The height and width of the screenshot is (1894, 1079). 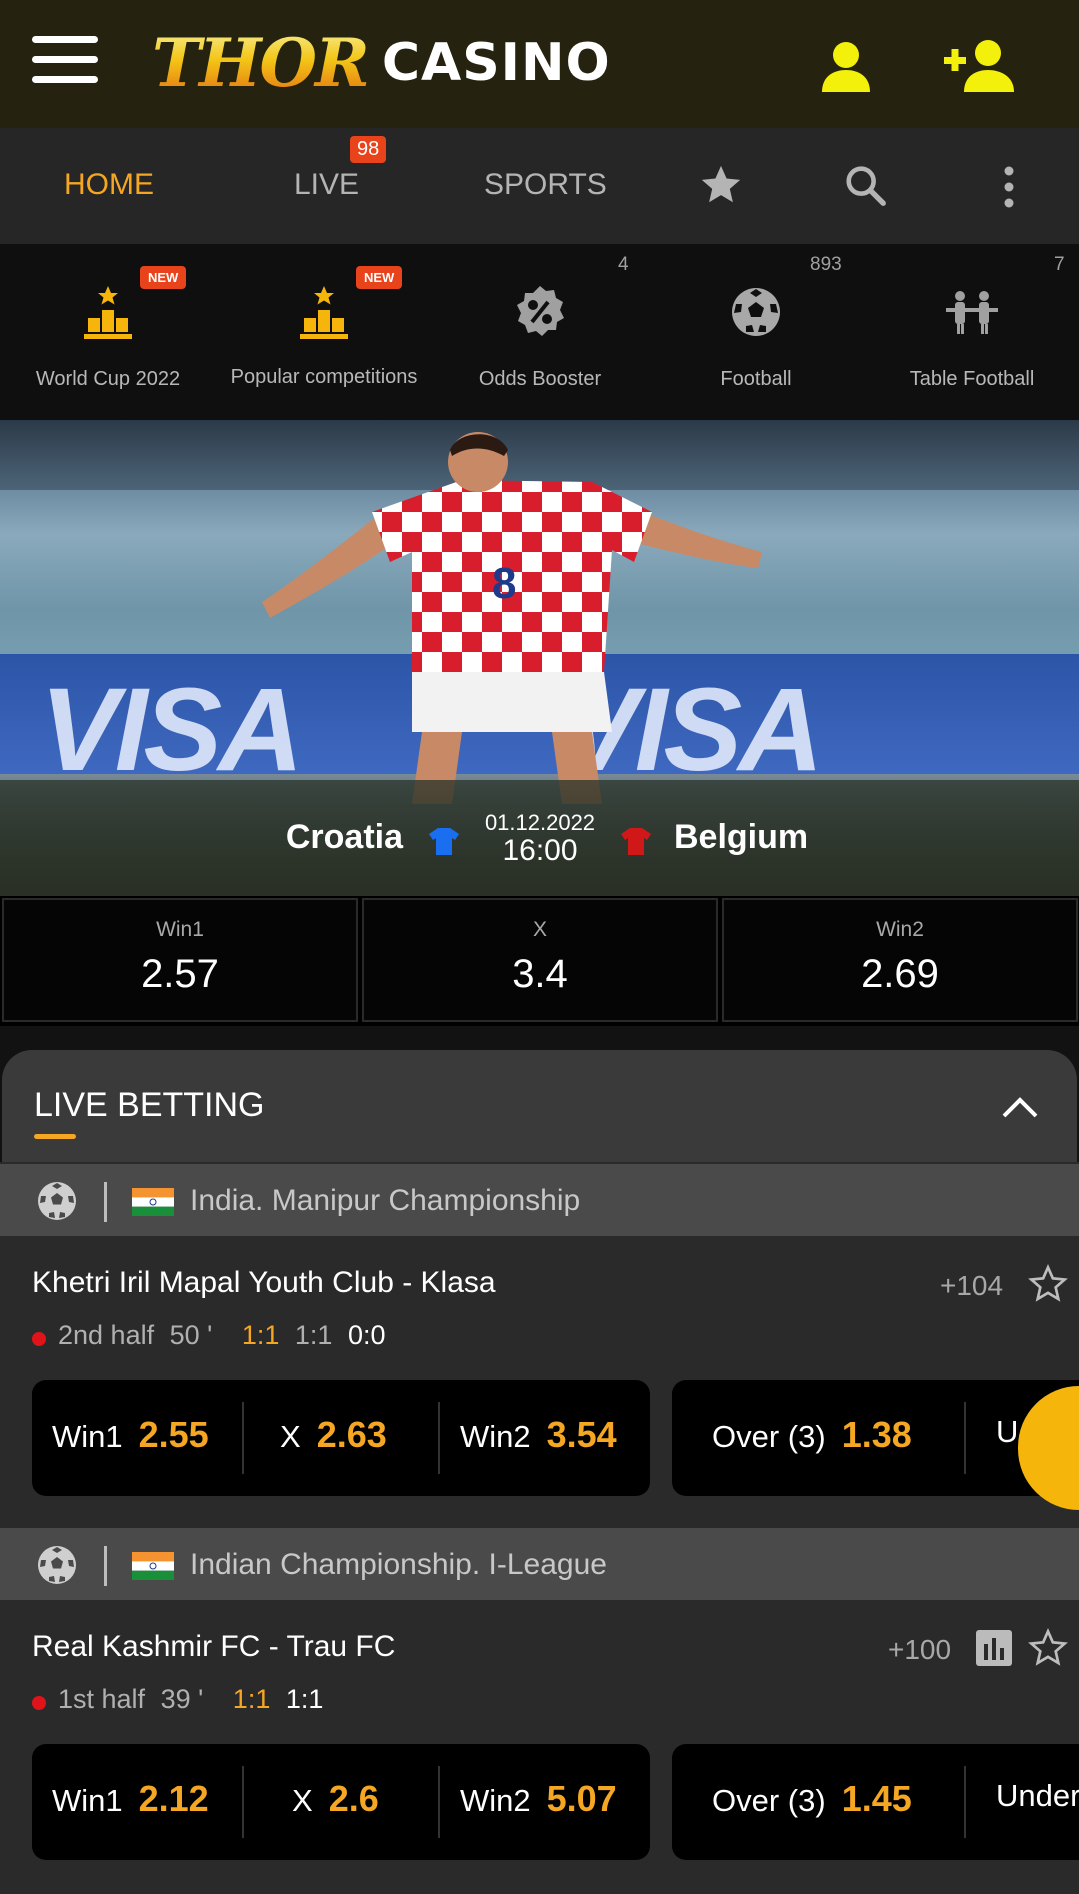 What do you see at coordinates (173, 1798) in the screenshot?
I see `bet-odd: 2.12` at bounding box center [173, 1798].